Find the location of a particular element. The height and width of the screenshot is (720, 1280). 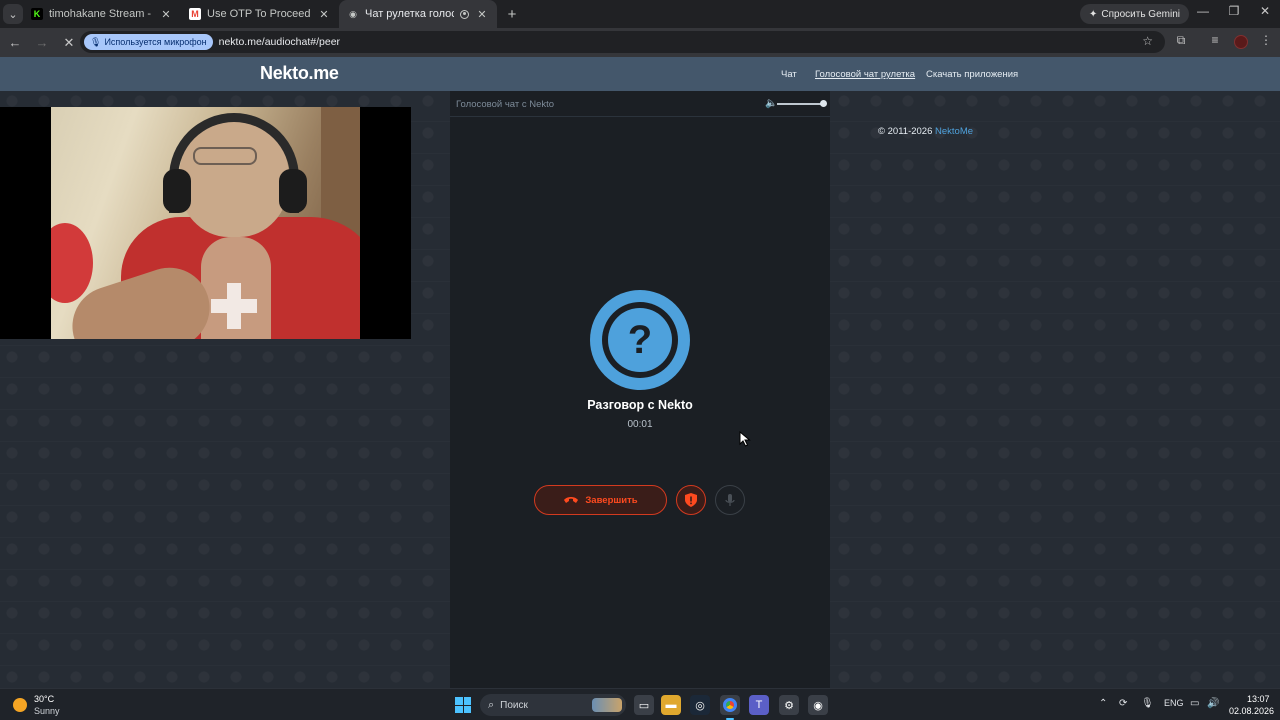

mic-in-use-indicator: 🎙 Используется микрофон is located at coordinates (148, 42).